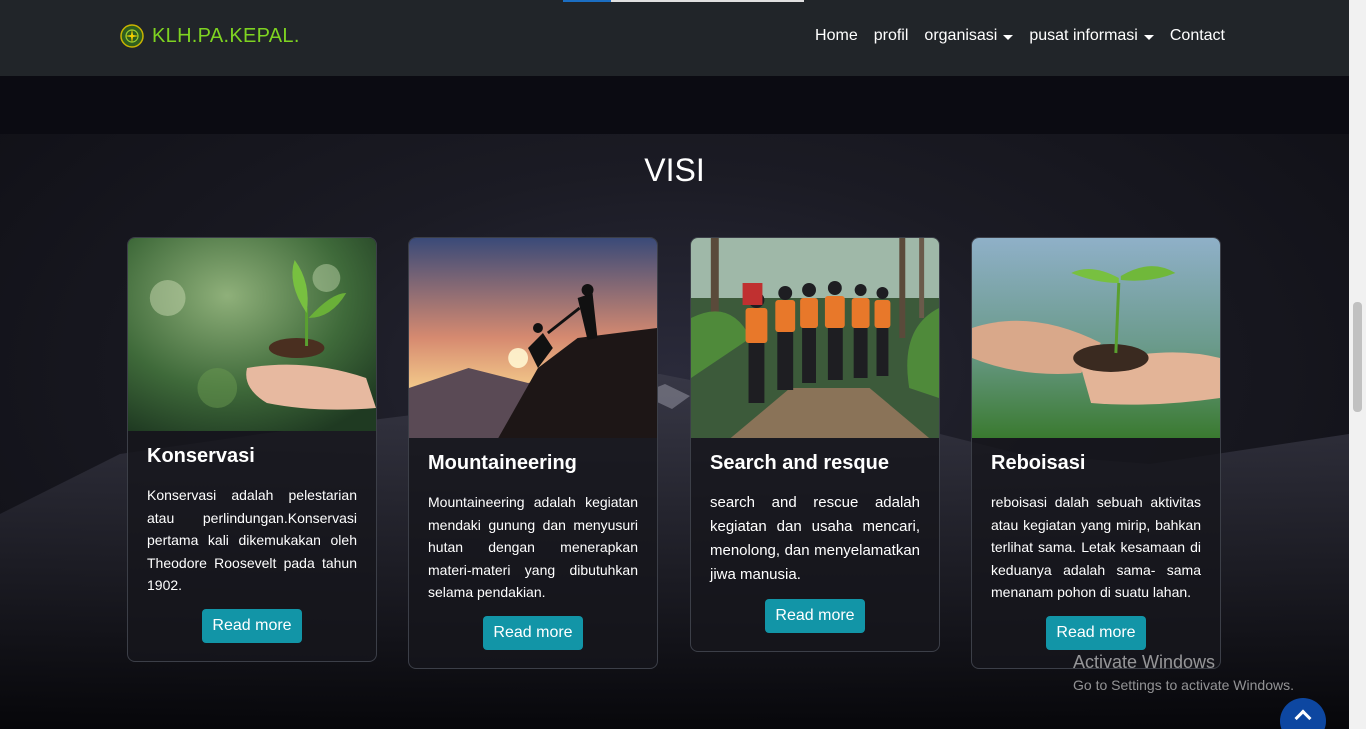  Describe the element at coordinates (674, 105) in the screenshot. I see `header-spacer` at that location.